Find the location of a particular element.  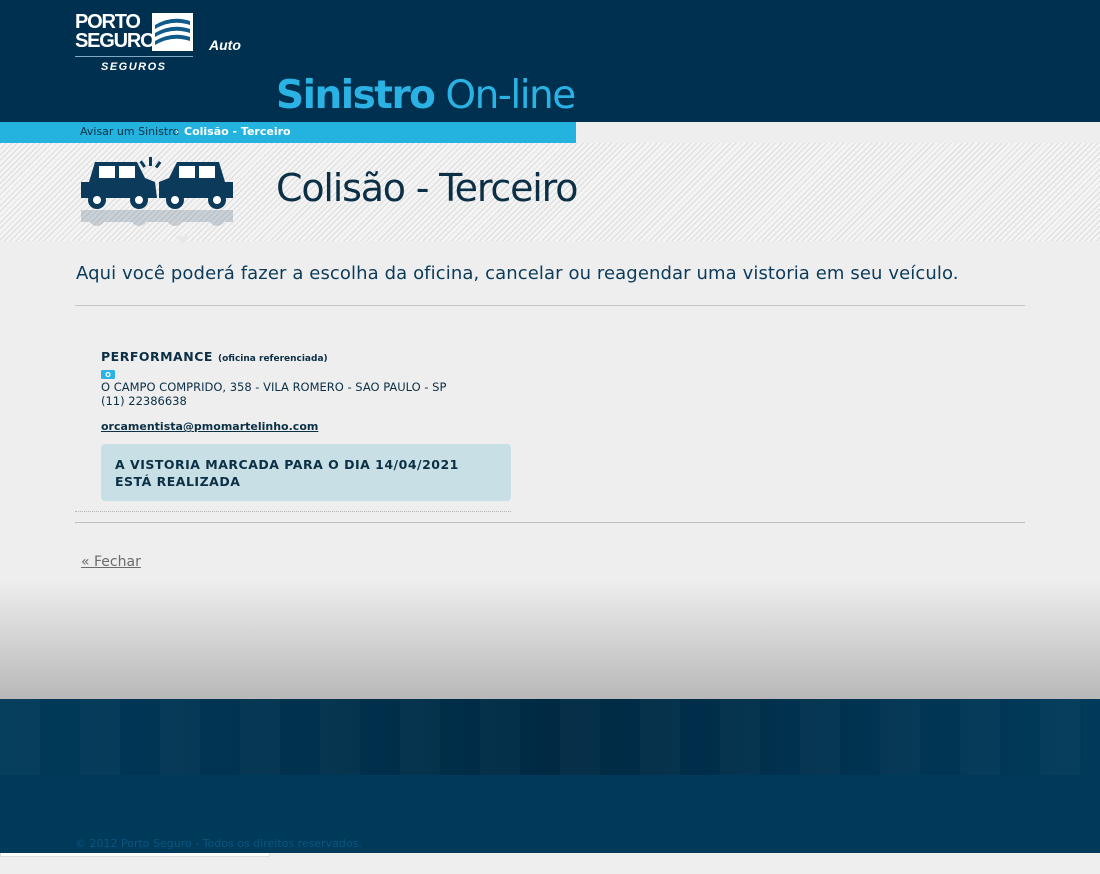

close-link: « Fechar is located at coordinates (111, 562).